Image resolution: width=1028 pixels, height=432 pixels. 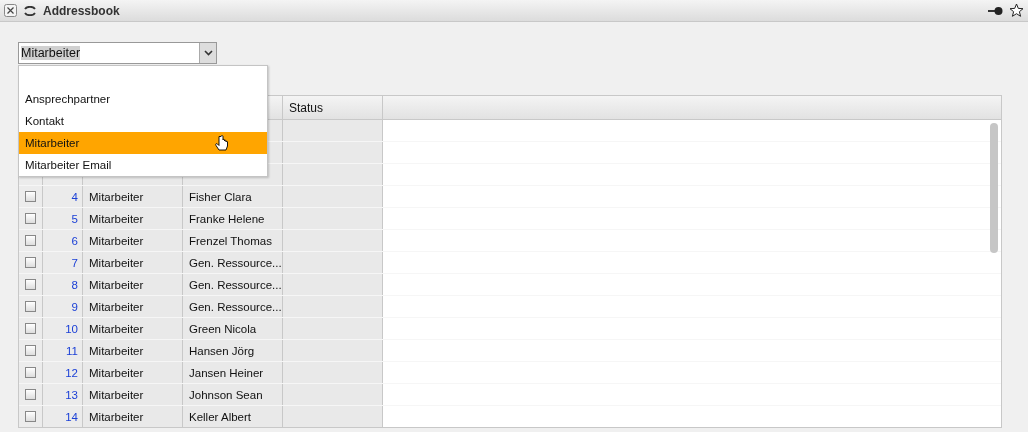 I want to click on dropdown-item: Ansprechpartner, so click(x=143, y=99).